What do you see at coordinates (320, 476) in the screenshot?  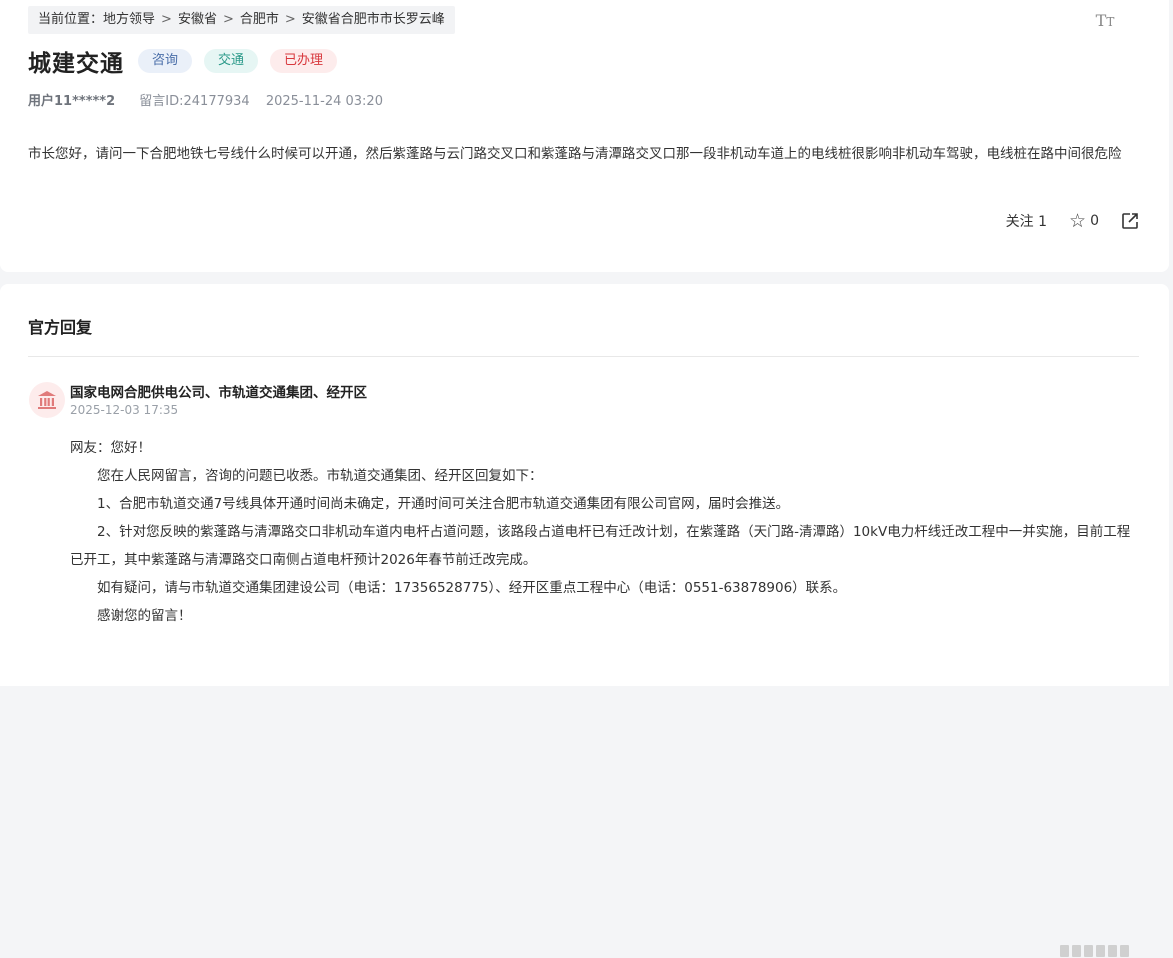 I see `reply-paragraph: 您在人民网留言，咨询的问题已收悉。市轨道交通集团、经开区回复如下：` at bounding box center [320, 476].